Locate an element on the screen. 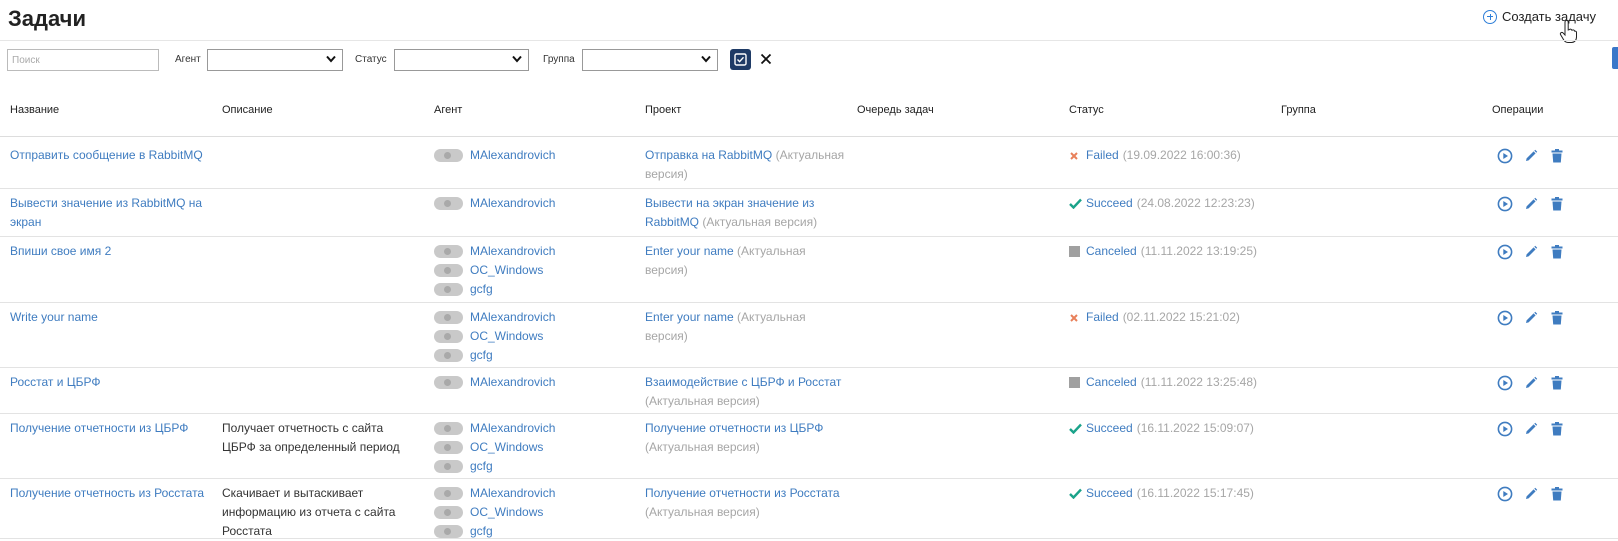 The width and height of the screenshot is (1618, 541). project-link: Взаимодействие с ЦБРФ и Росстат is located at coordinates (743, 382).